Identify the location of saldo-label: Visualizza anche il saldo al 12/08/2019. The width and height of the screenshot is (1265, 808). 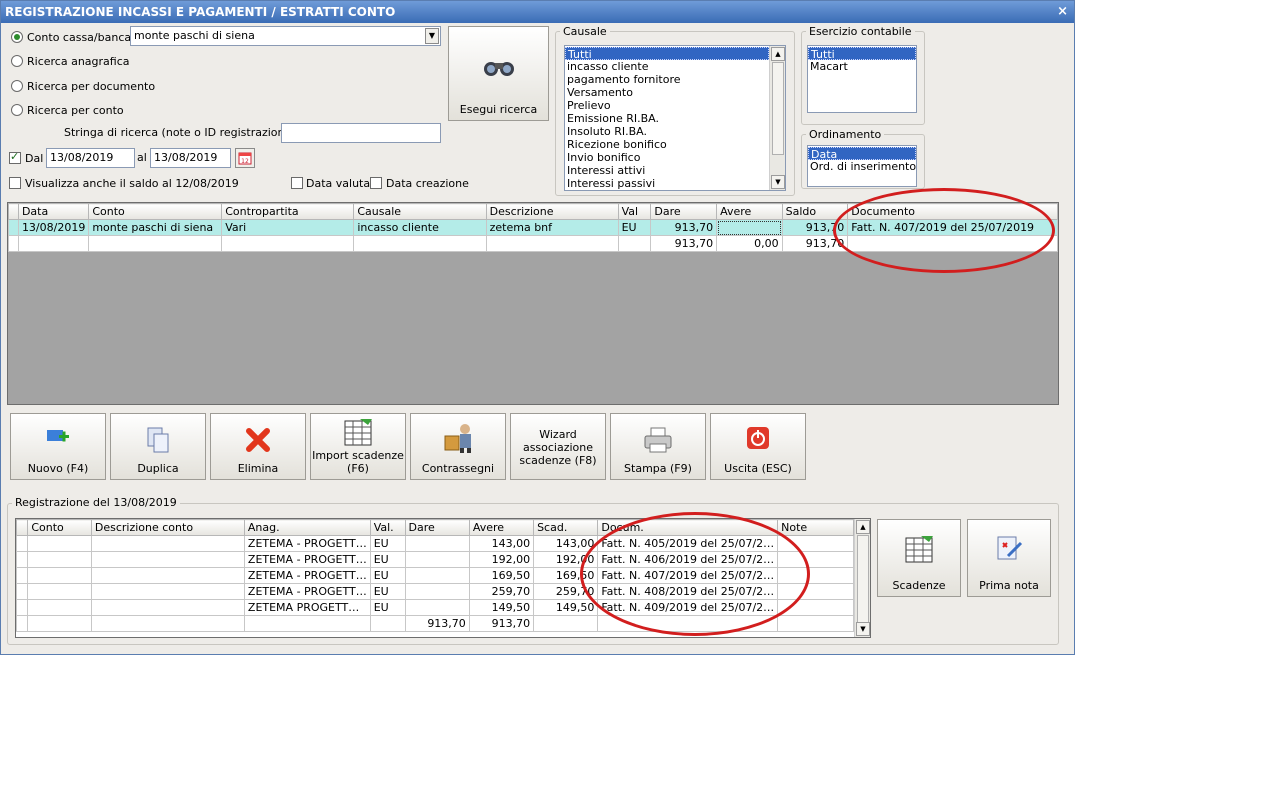
(132, 183).